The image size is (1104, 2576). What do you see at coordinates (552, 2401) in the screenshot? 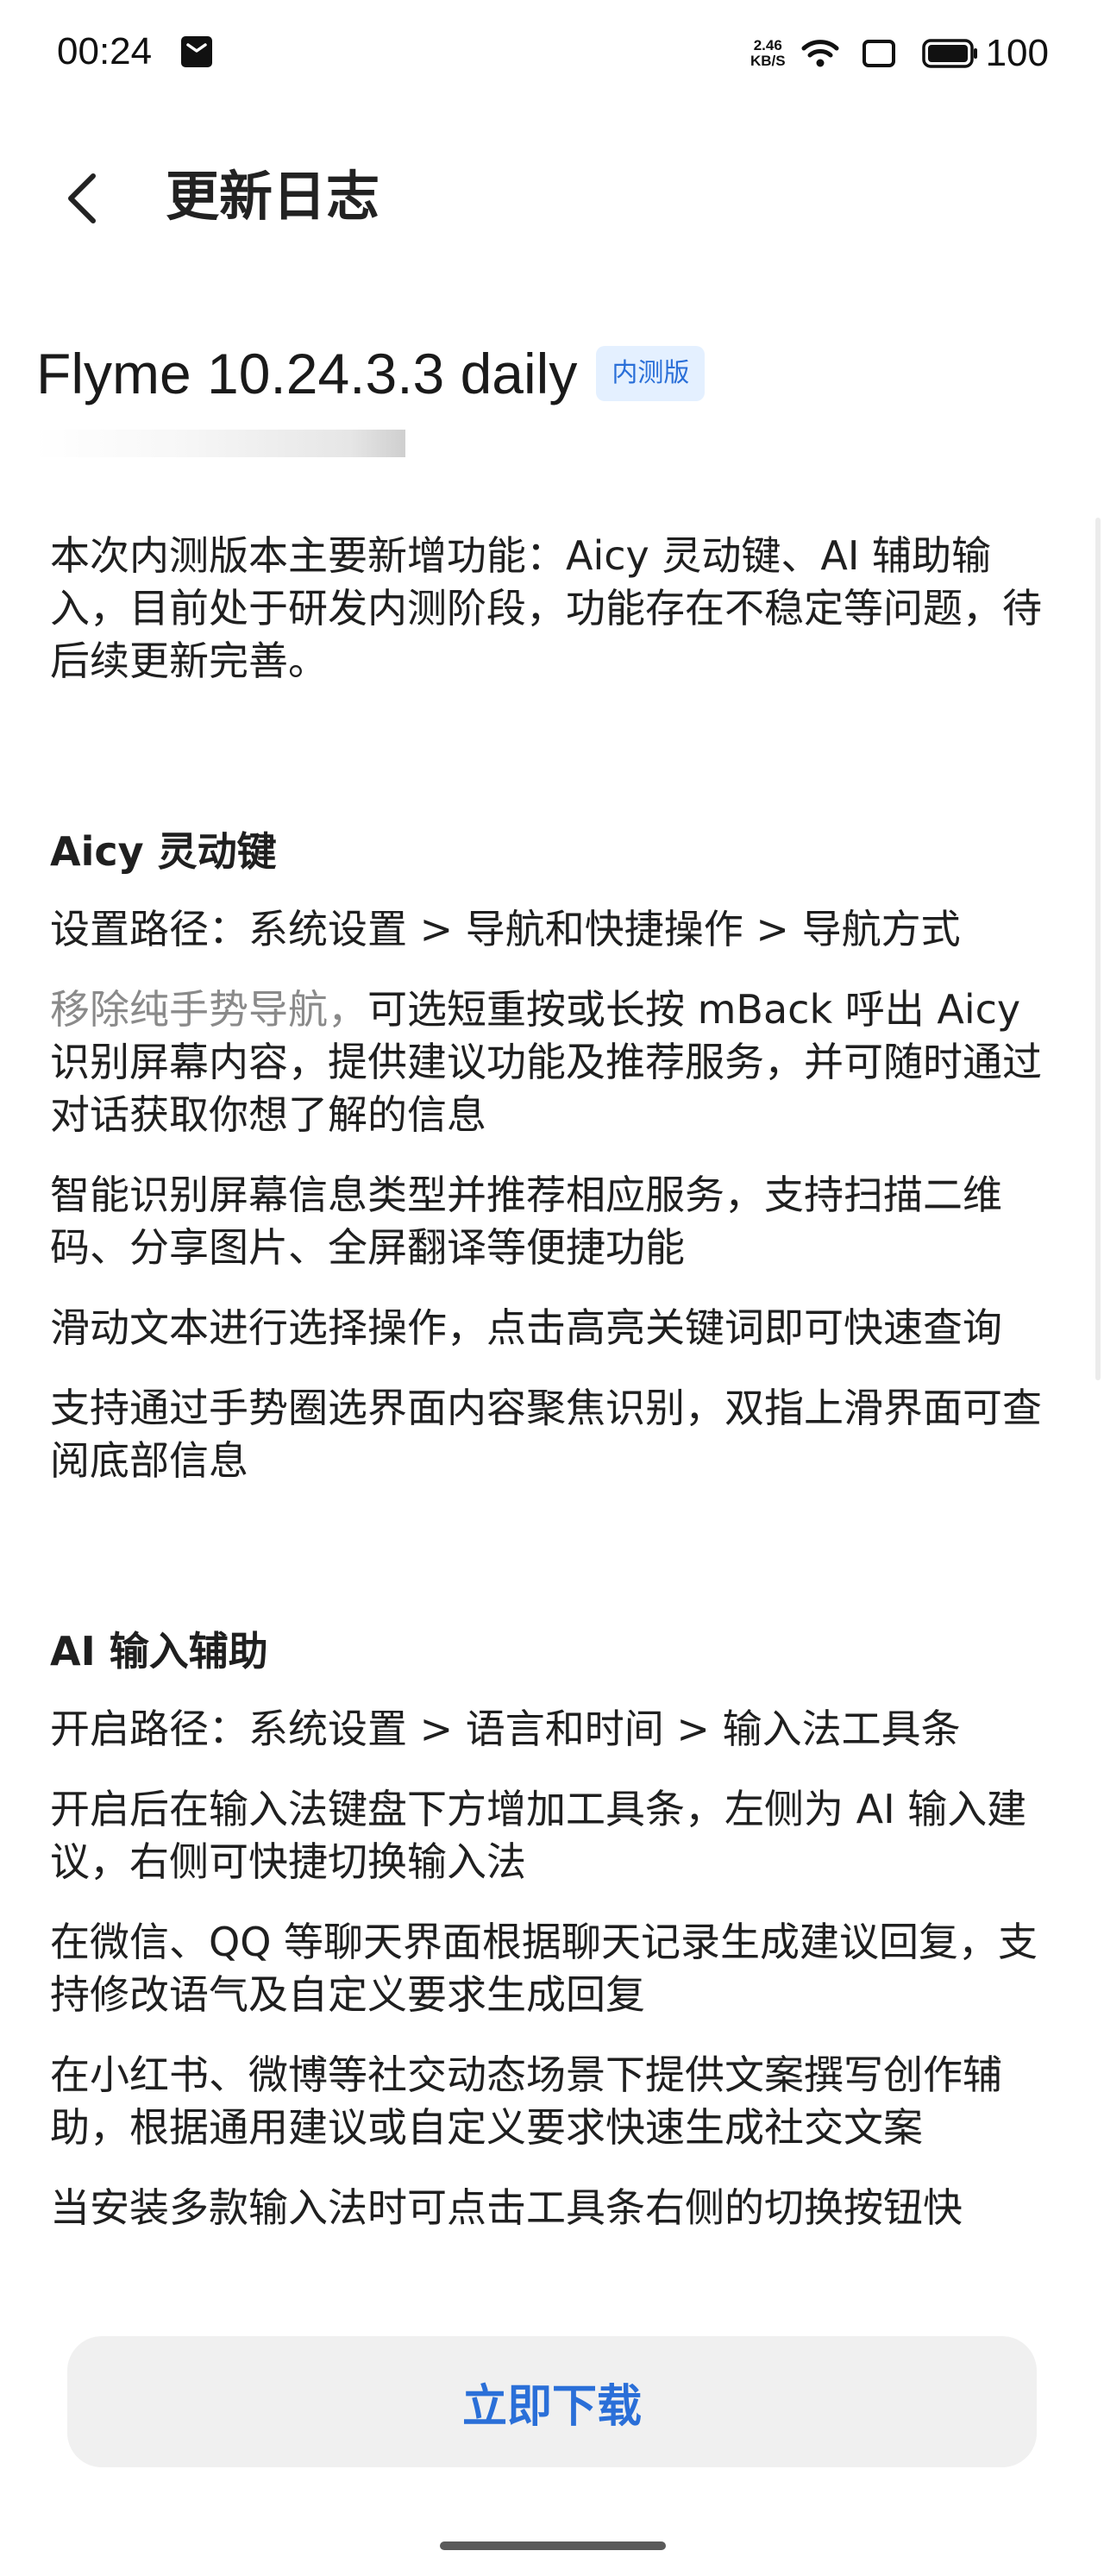
I see `download-now-button: 立即下载` at bounding box center [552, 2401].